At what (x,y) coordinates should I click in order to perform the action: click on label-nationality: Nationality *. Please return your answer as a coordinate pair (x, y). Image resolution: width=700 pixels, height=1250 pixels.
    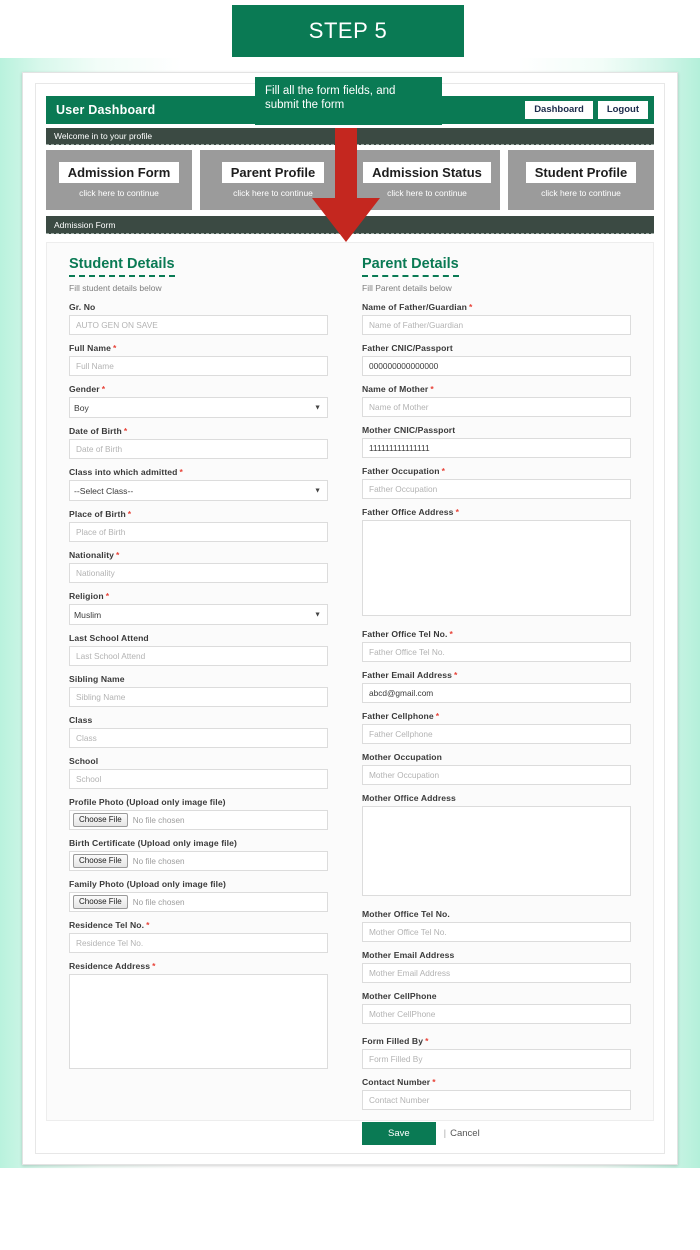
    Looking at the image, I should click on (198, 555).